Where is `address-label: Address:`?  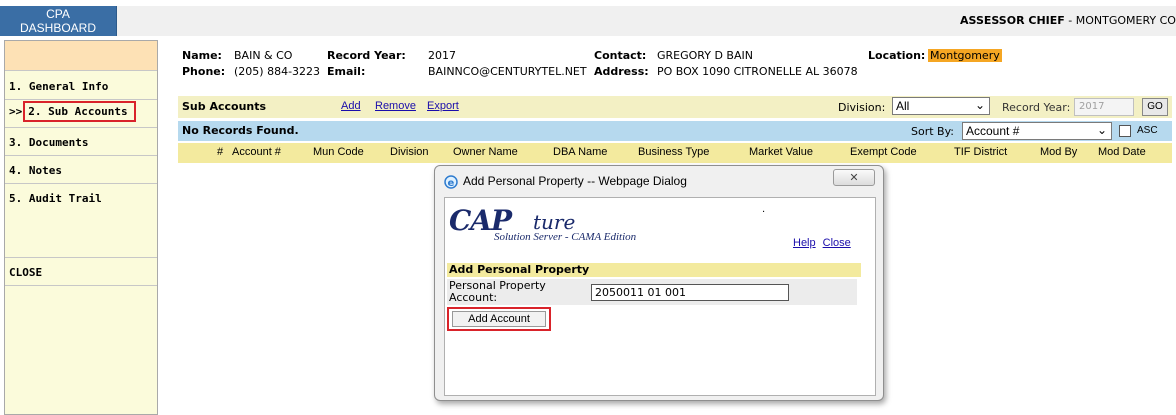 address-label: Address: is located at coordinates (621, 71).